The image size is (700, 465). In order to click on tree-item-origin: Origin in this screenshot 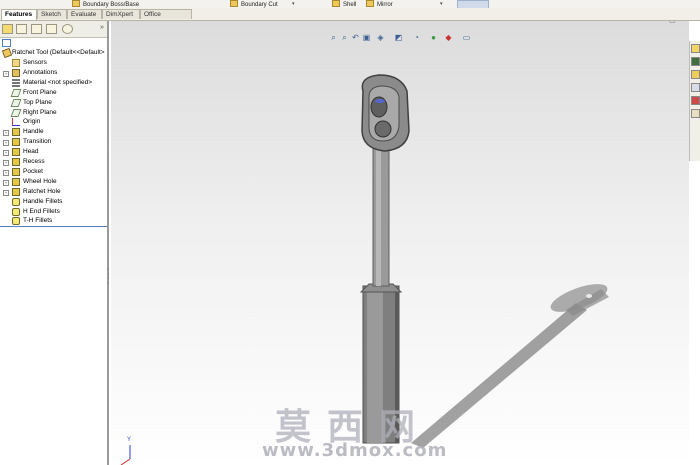, I will do `click(53, 122)`.